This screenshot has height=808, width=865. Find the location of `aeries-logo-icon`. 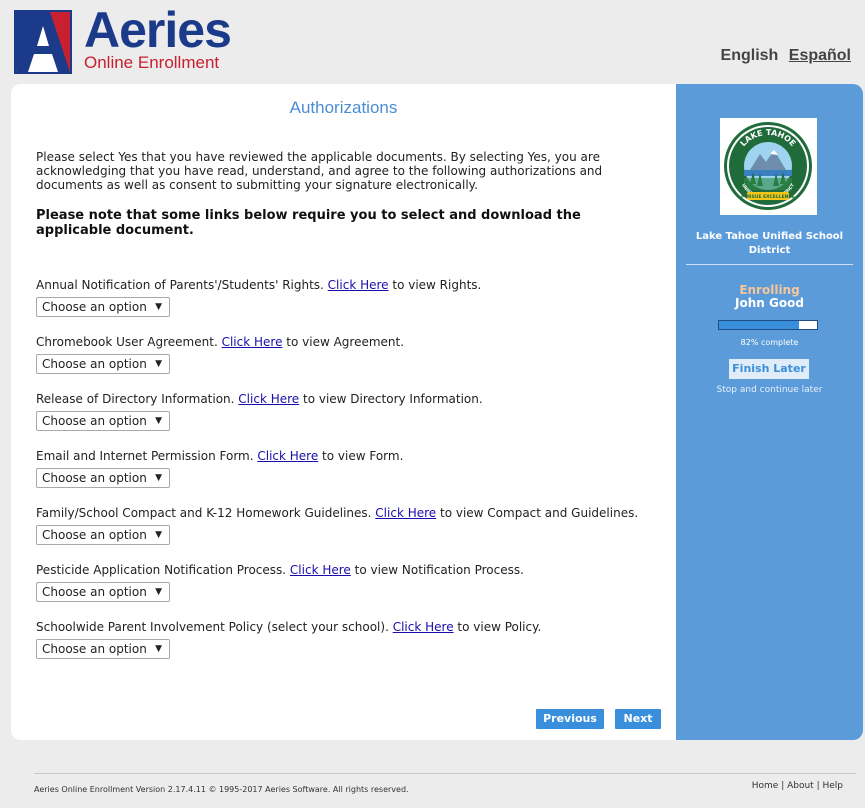

aeries-logo-icon is located at coordinates (43, 42).